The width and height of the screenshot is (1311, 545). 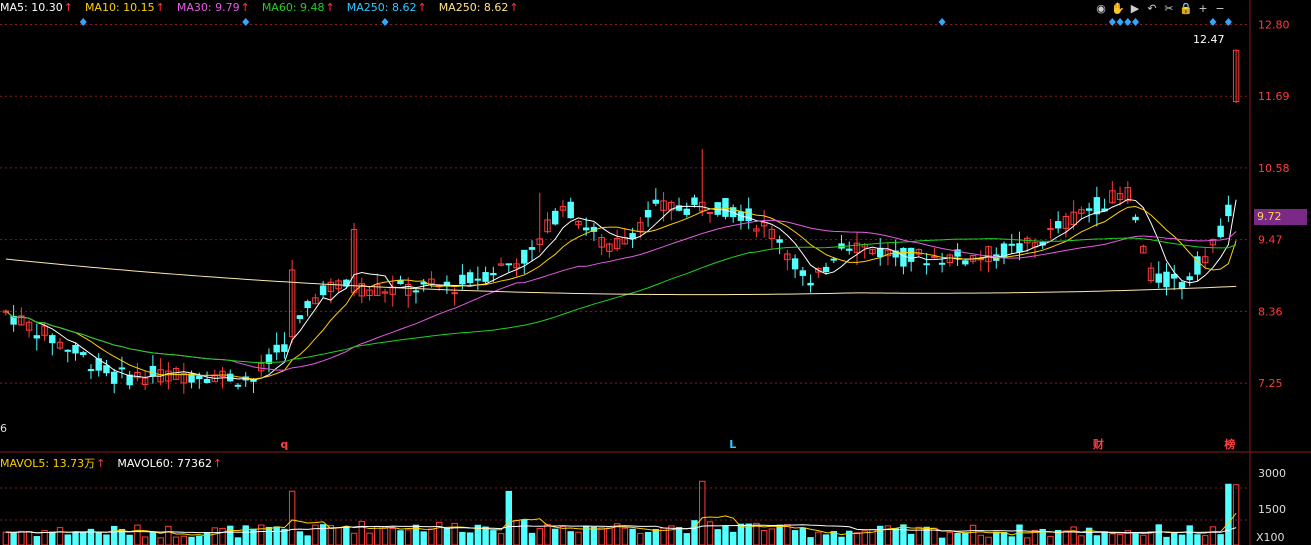 What do you see at coordinates (284, 444) in the screenshot?
I see `event-marker: q` at bounding box center [284, 444].